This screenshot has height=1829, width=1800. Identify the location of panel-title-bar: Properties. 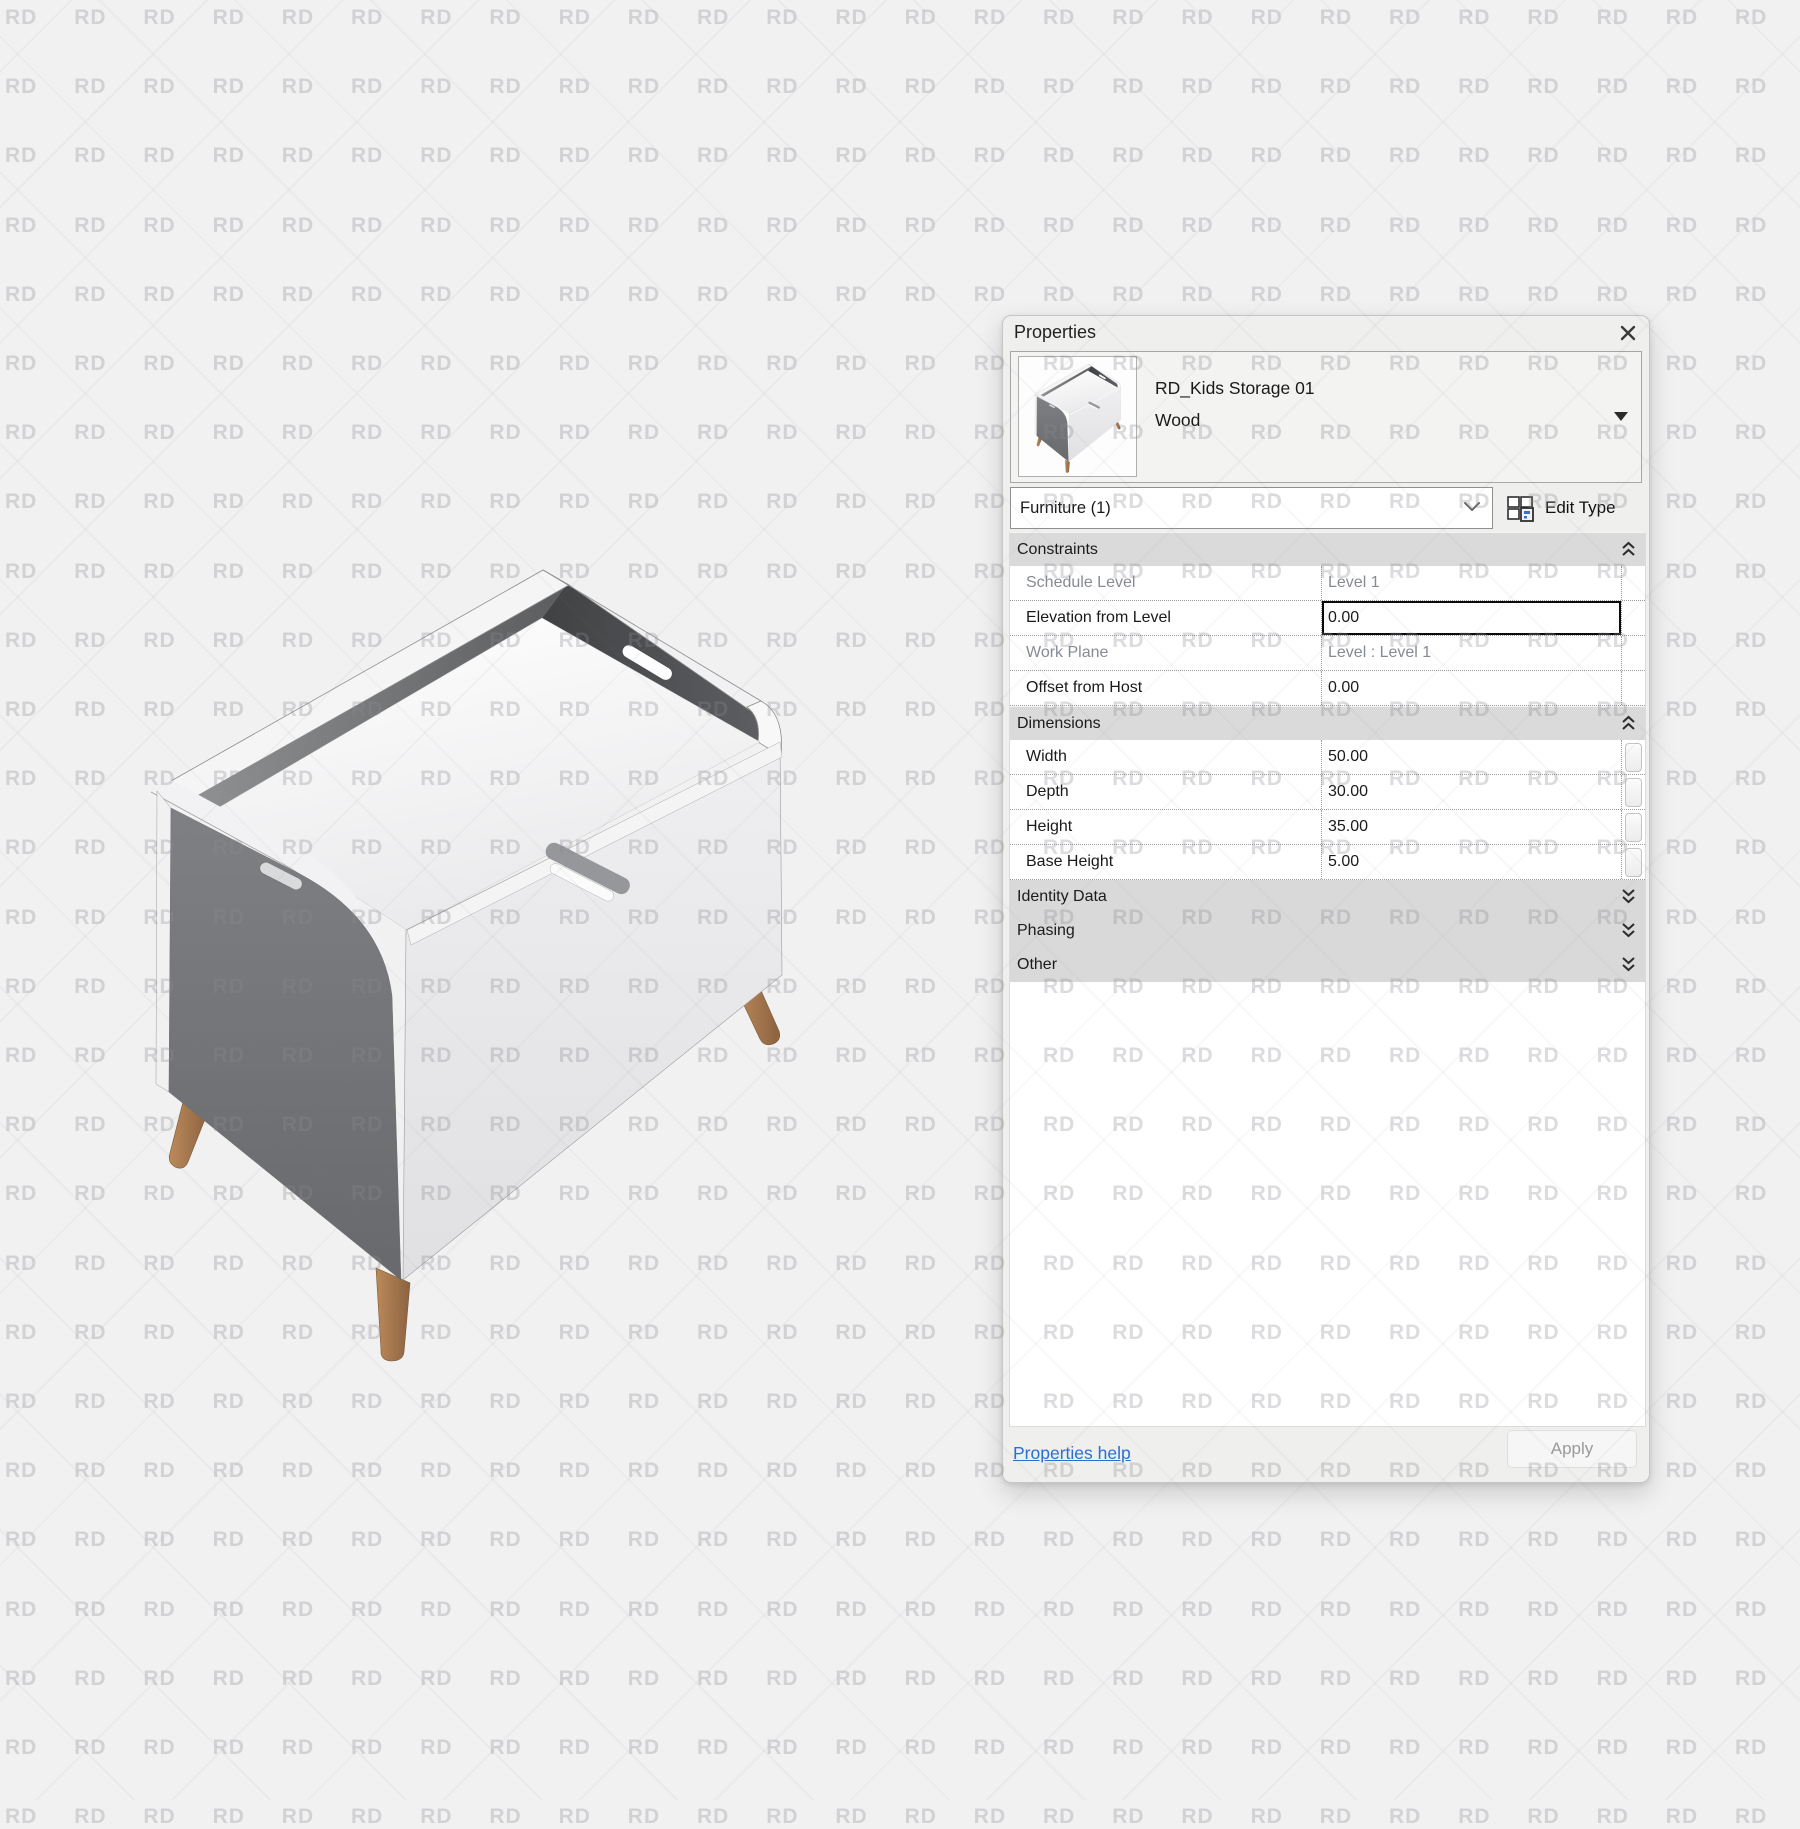
(1326, 333).